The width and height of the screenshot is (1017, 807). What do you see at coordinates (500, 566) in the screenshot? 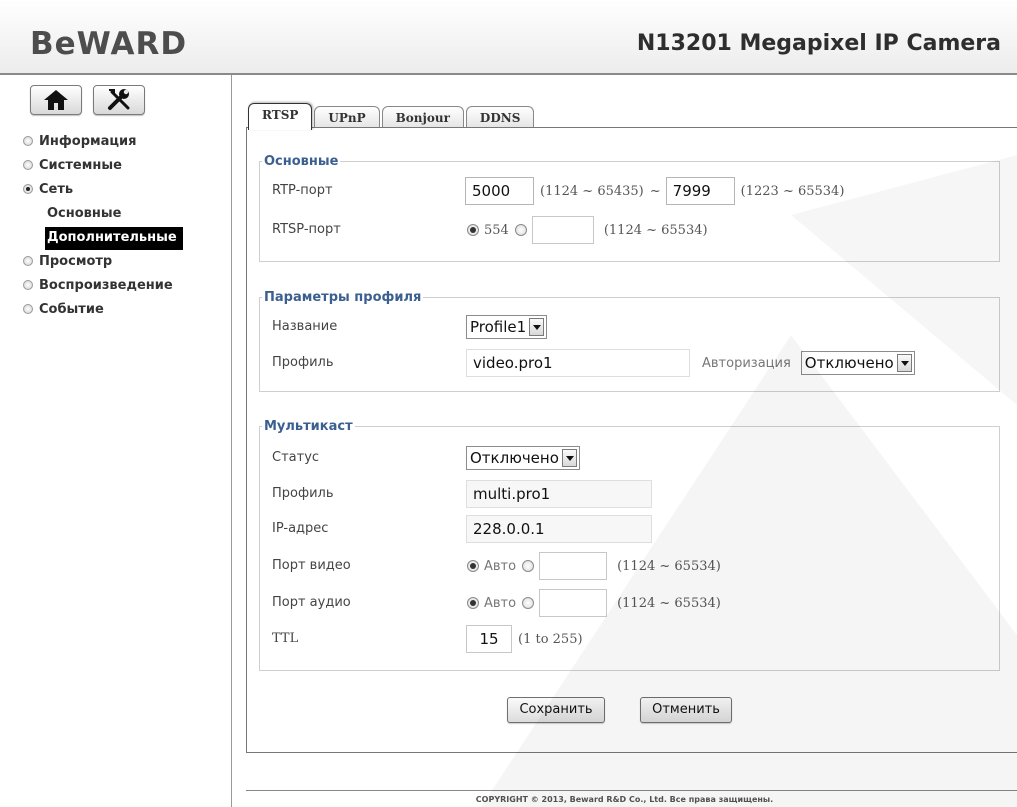
I see `video-auto-label: Авто` at bounding box center [500, 566].